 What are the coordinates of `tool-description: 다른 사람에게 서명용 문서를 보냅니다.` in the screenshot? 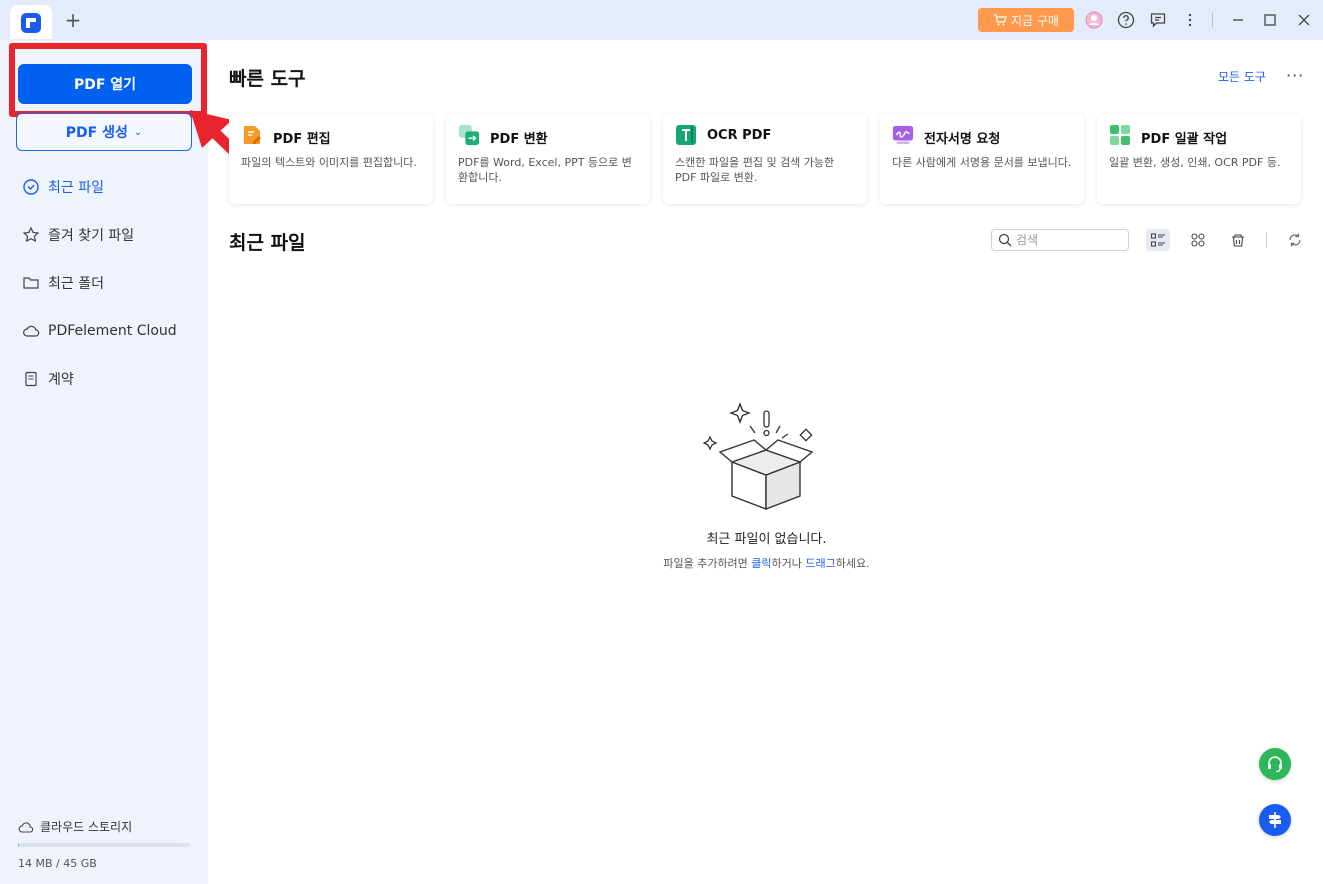 It's located at (982, 162).